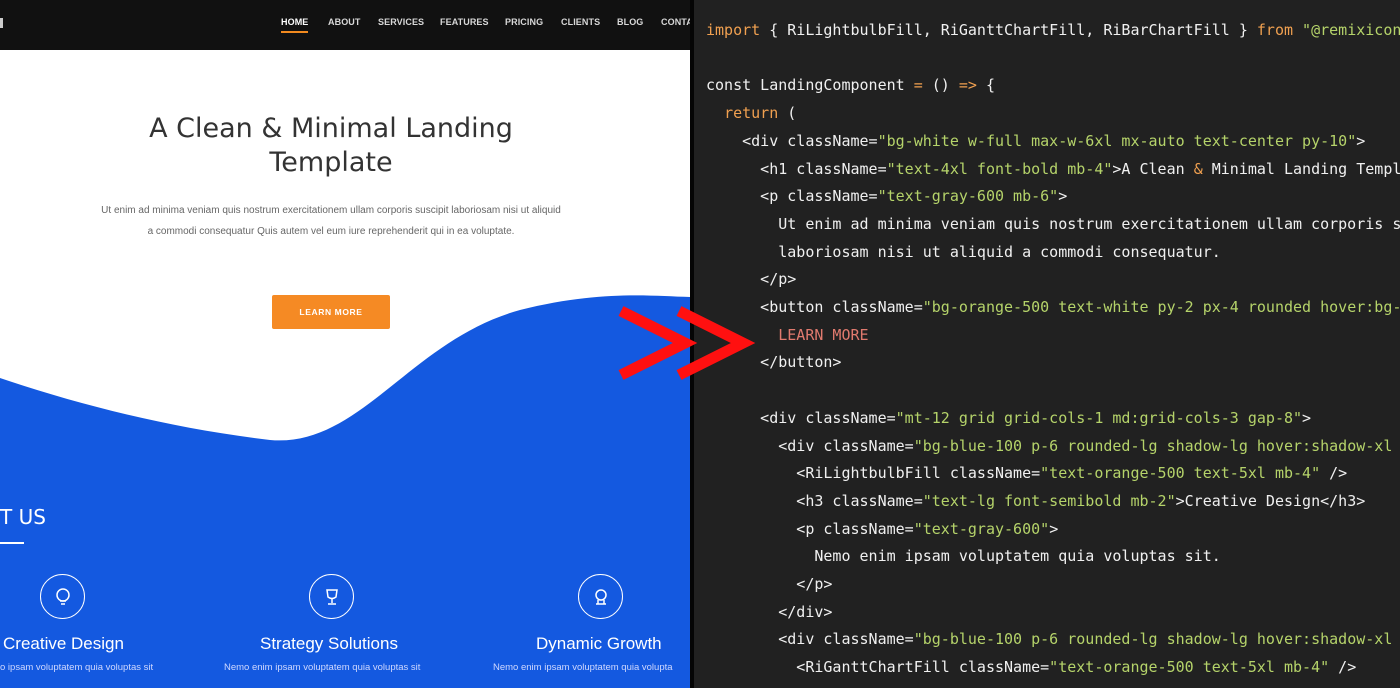  I want to click on code-token: "text-lg font-semibold mb-2", so click(1049, 500).